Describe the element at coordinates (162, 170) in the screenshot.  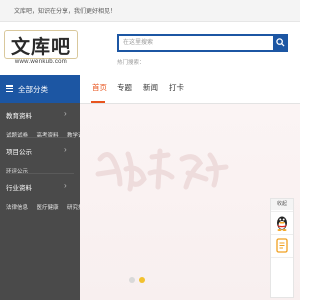
I see `calligraphy-watermark` at that location.